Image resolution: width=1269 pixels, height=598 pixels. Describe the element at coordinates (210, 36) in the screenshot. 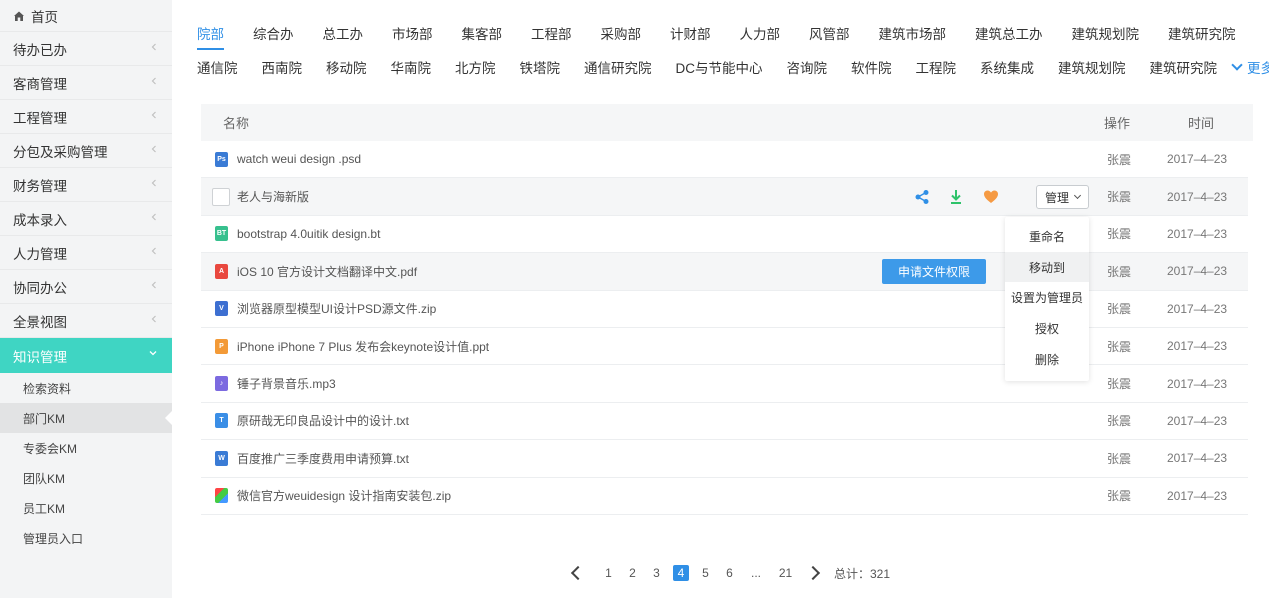

I see `tab-department: 院部` at that location.